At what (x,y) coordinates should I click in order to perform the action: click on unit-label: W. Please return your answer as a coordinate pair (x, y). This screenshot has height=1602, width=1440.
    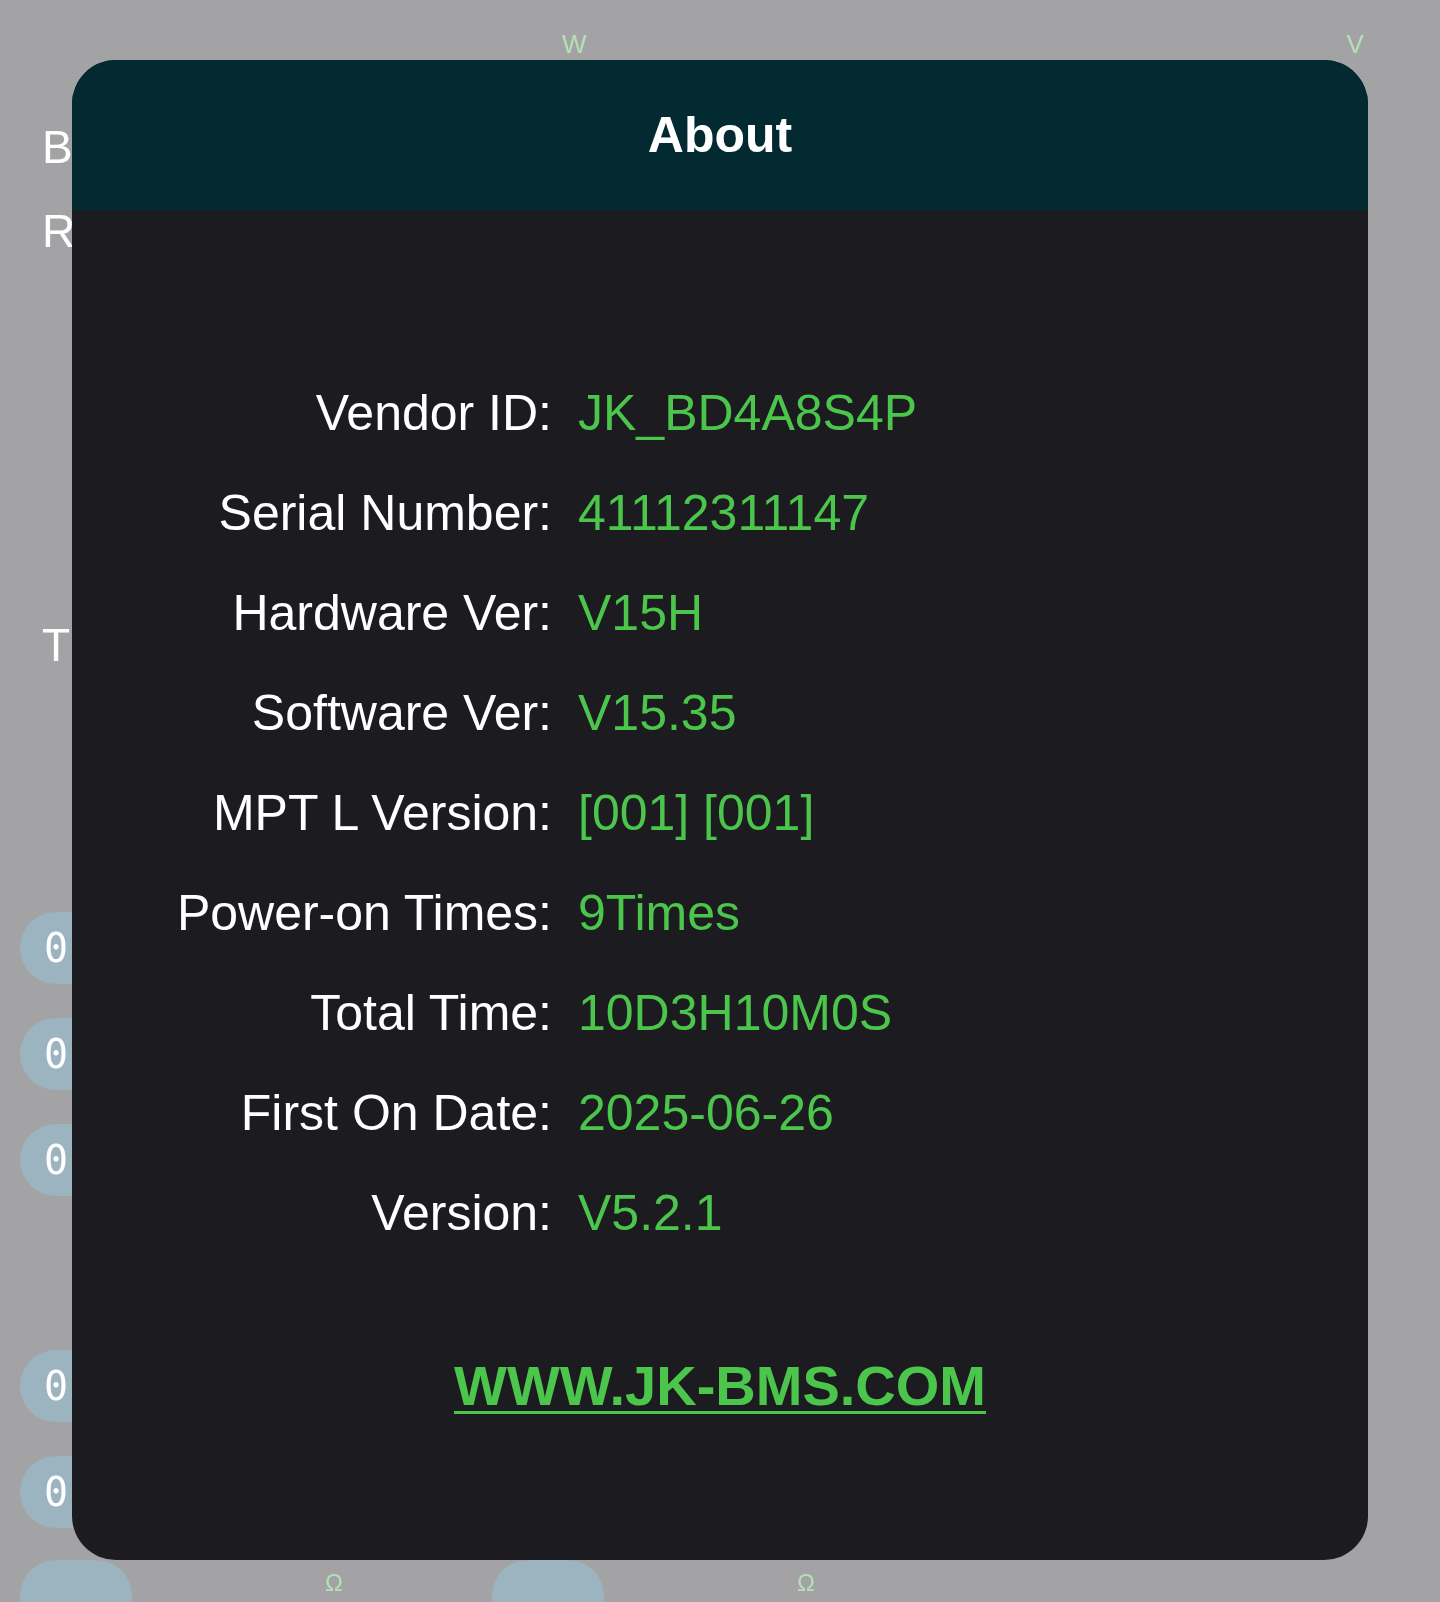
    Looking at the image, I should click on (574, 45).